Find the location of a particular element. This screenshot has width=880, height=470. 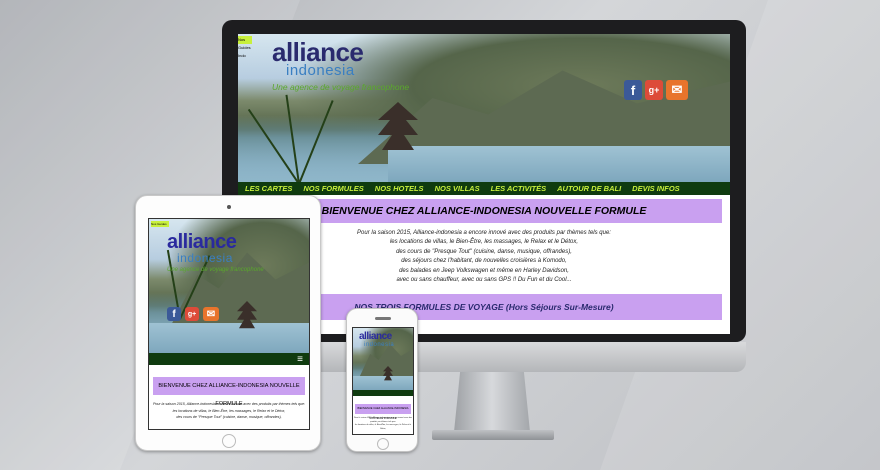

phone-logo: alliance indonesia is located at coordinates (377, 340).